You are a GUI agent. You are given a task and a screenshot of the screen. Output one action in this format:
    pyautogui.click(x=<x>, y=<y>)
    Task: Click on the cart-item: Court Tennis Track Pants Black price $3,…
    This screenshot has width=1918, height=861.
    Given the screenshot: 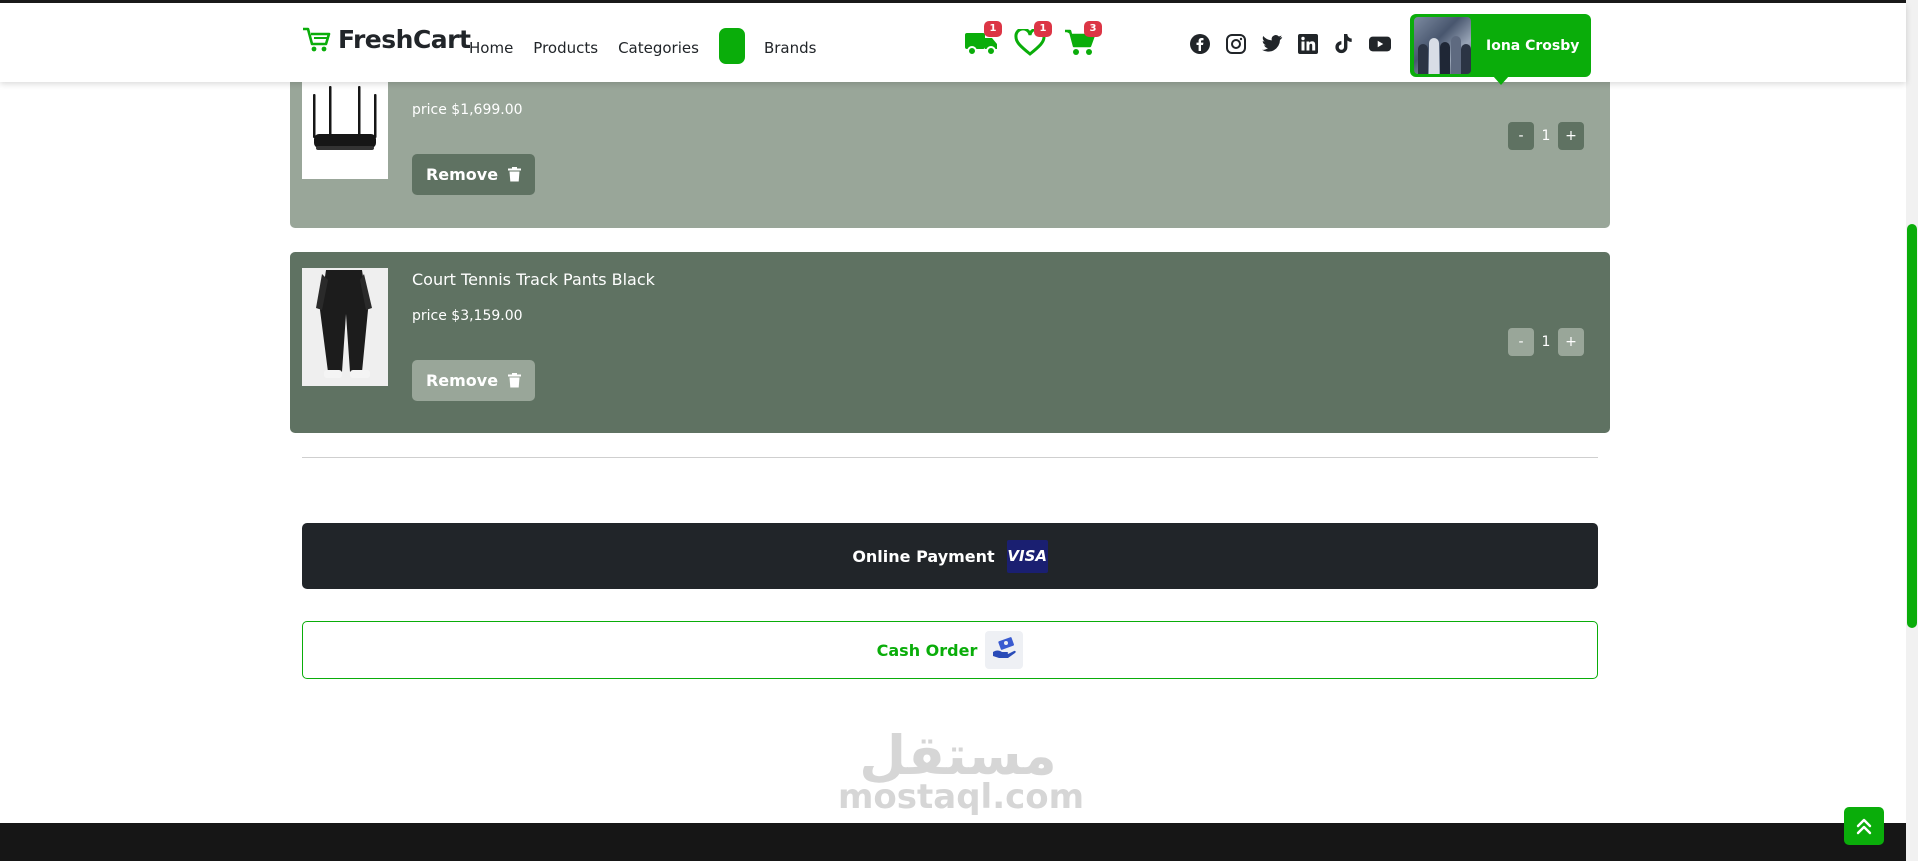 What is the action you would take?
    pyautogui.click(x=950, y=342)
    